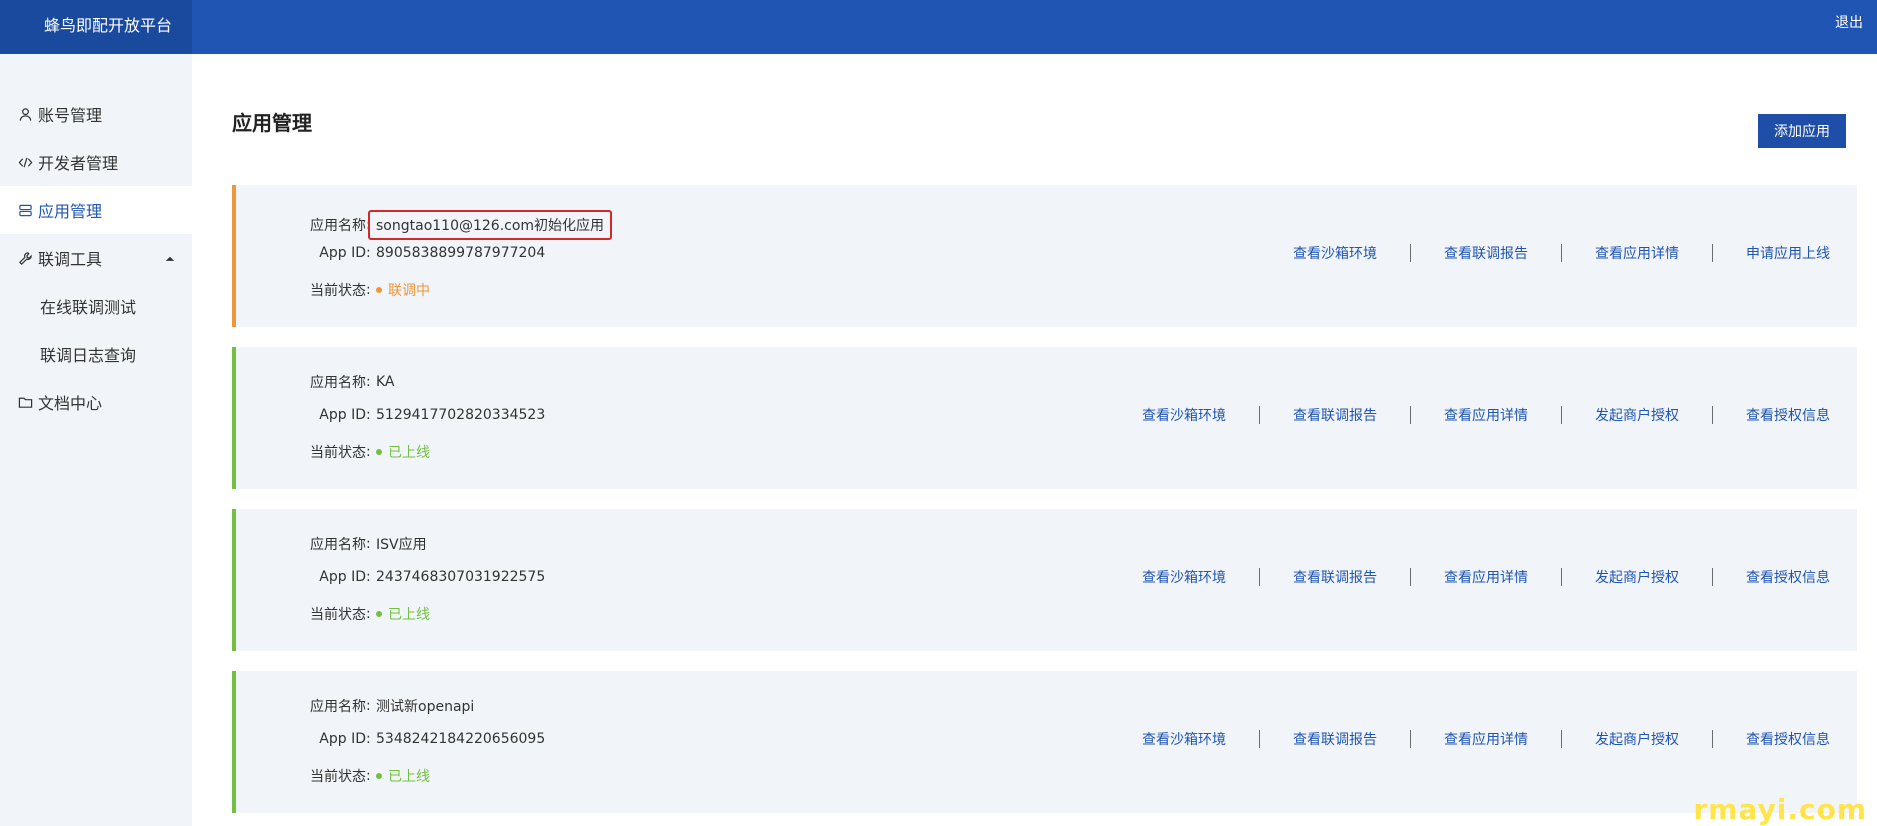 The image size is (1877, 826). What do you see at coordinates (96, 440) in the screenshot?
I see `sidebar: 账号管理 开发者管理 应用管理 联调工具 在线联调测试 联调日志查询 文档中心` at bounding box center [96, 440].